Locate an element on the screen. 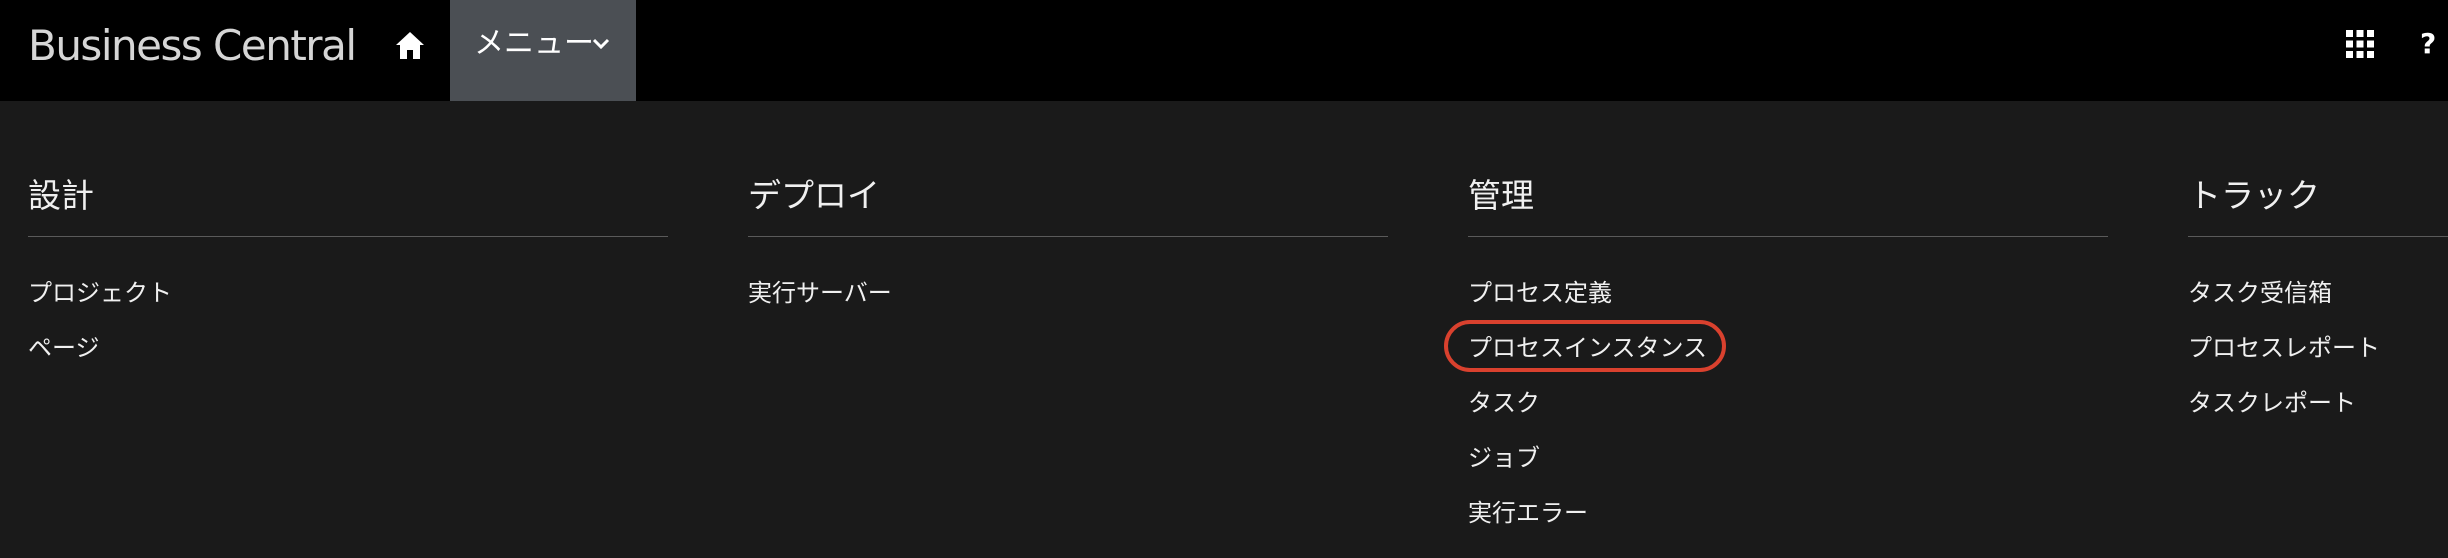 This screenshot has width=2448, height=558. menu-item-process-definitions: プロセス定義 is located at coordinates (1788, 302).